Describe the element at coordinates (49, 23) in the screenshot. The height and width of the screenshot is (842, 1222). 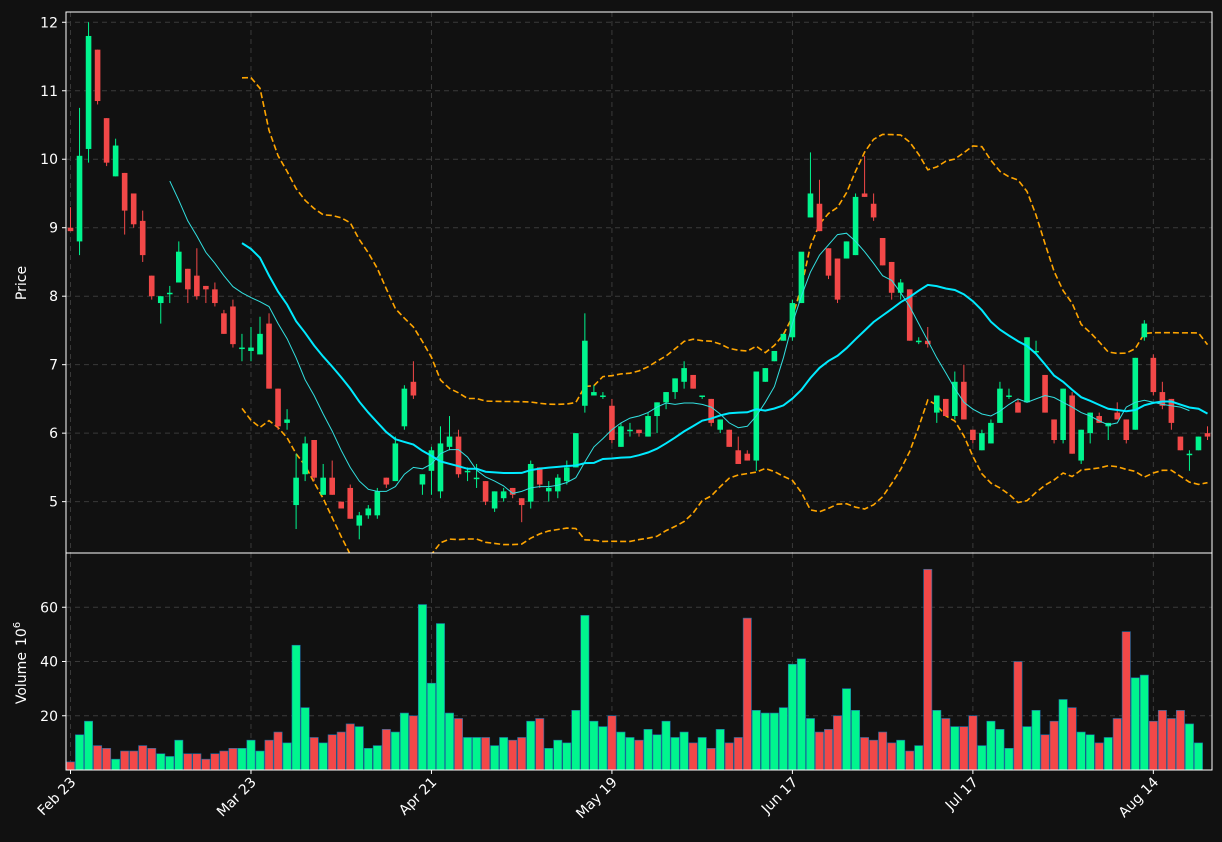
I see `price-tick-label: 12` at that location.